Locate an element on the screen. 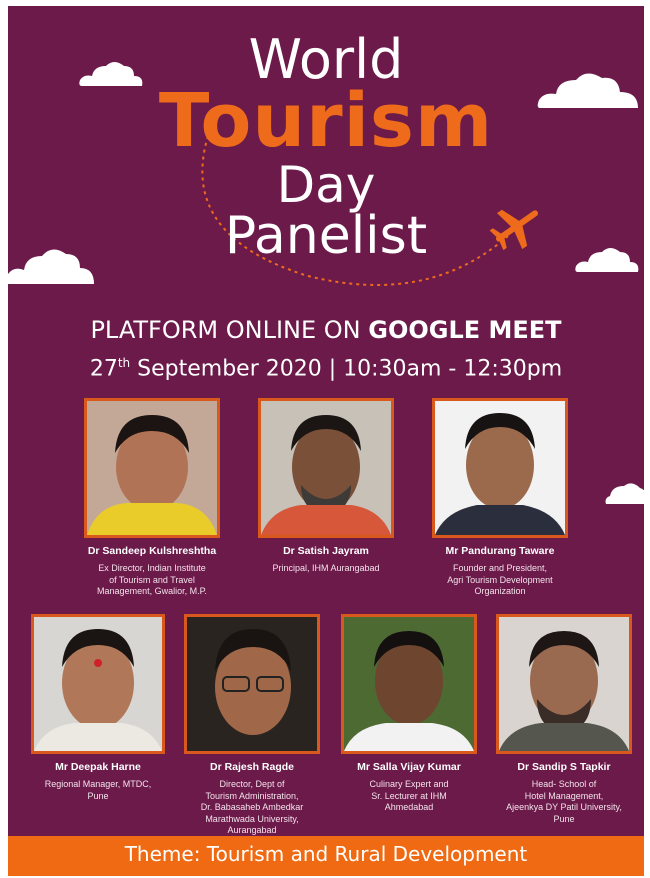 Image resolution: width=650 pixels, height=878 pixels. platform-prefix: PLATFORM ONLINE ON is located at coordinates (229, 330).